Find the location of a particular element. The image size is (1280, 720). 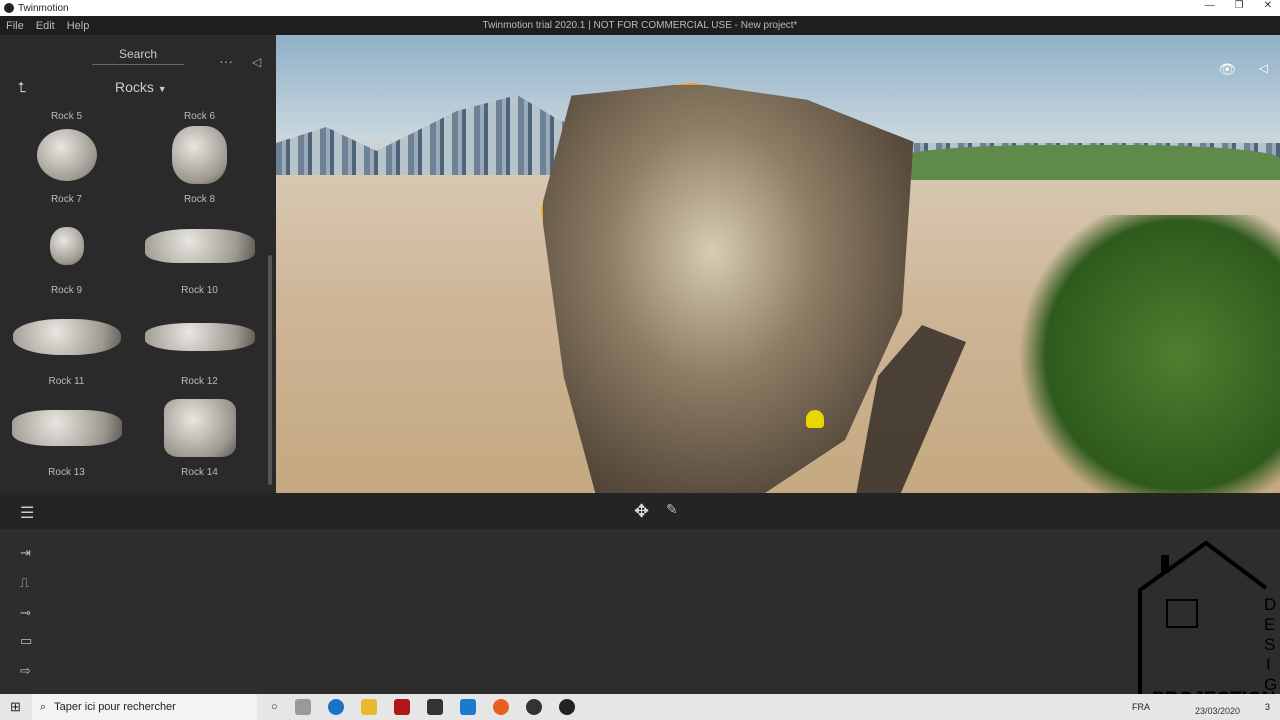

asset-item: Rock 12 is located at coordinates (199, 346).